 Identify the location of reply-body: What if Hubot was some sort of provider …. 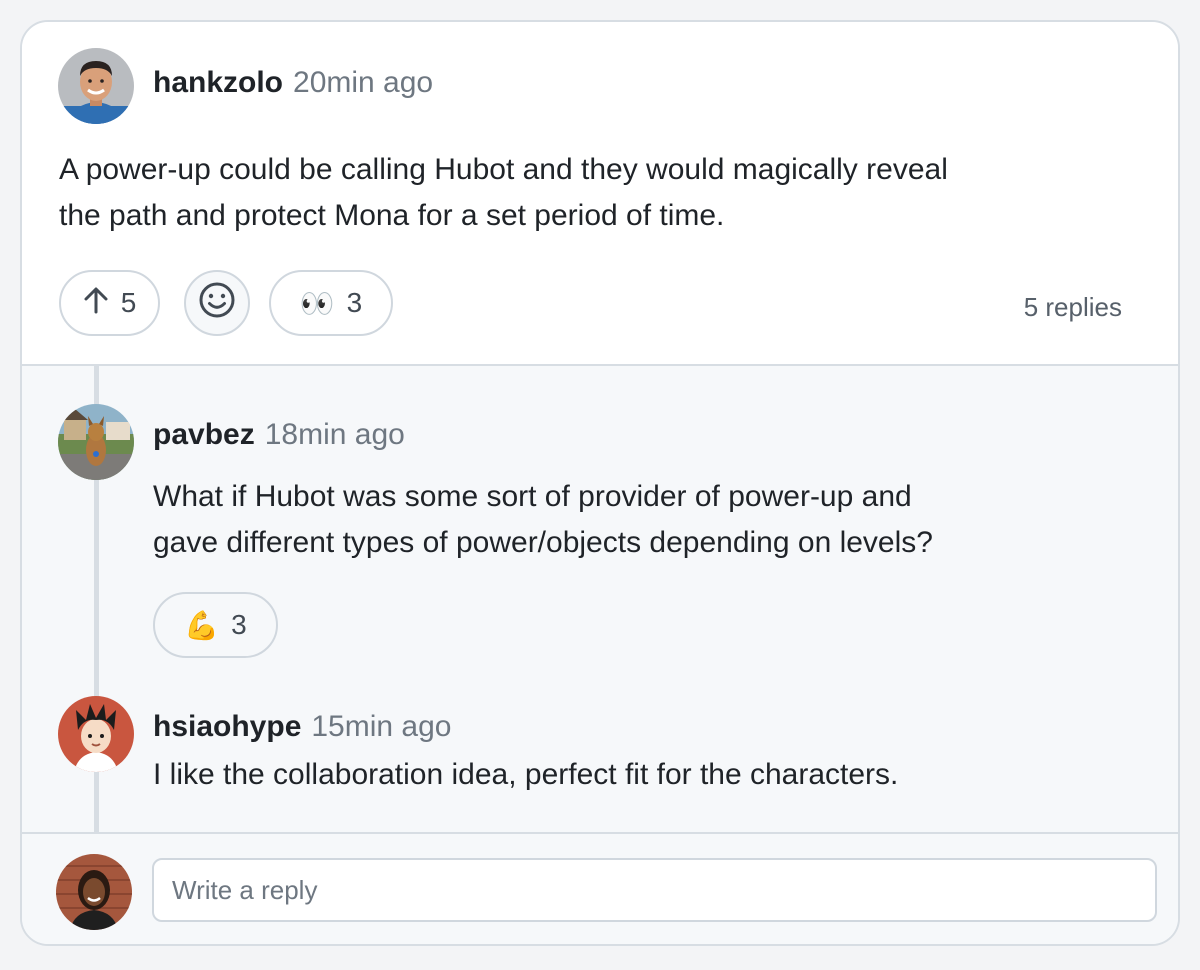
(543, 520).